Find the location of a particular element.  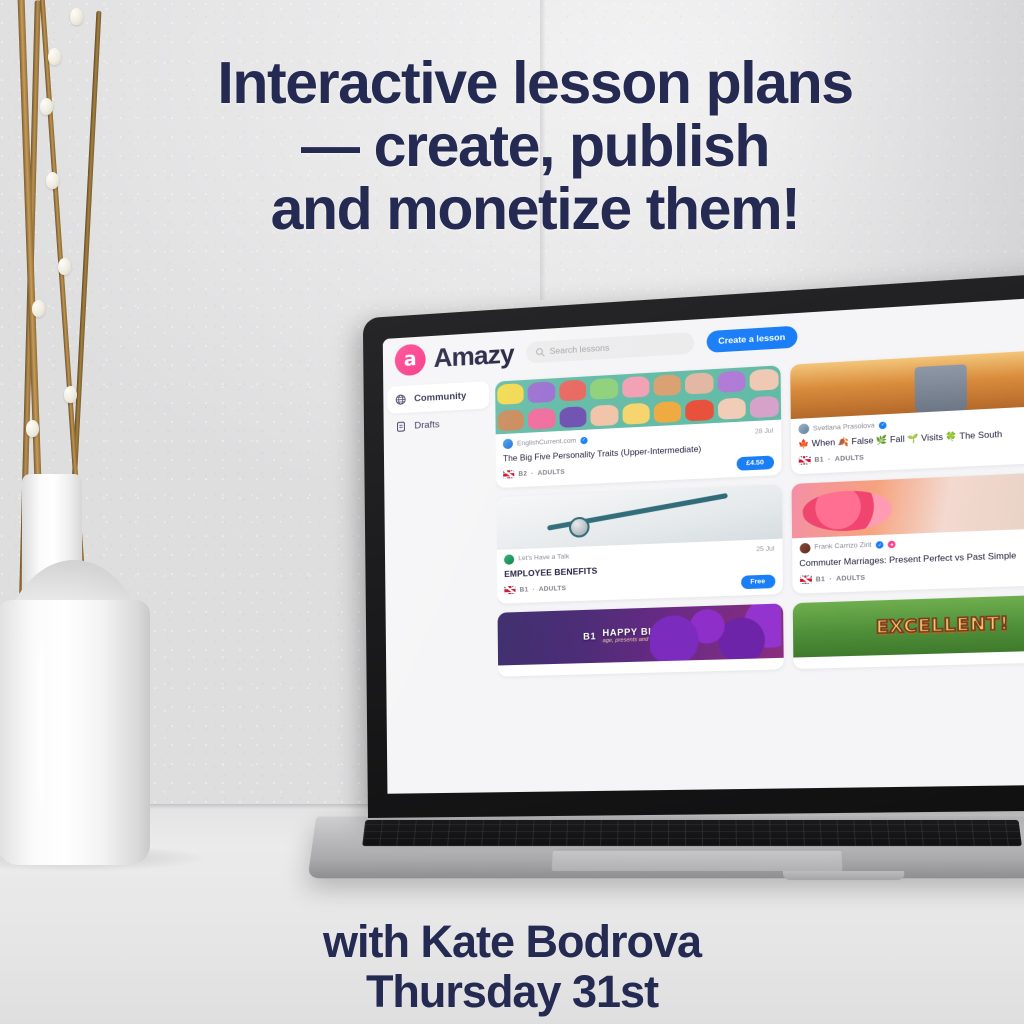

headline-line-3: and monetize them! is located at coordinates (535, 209).